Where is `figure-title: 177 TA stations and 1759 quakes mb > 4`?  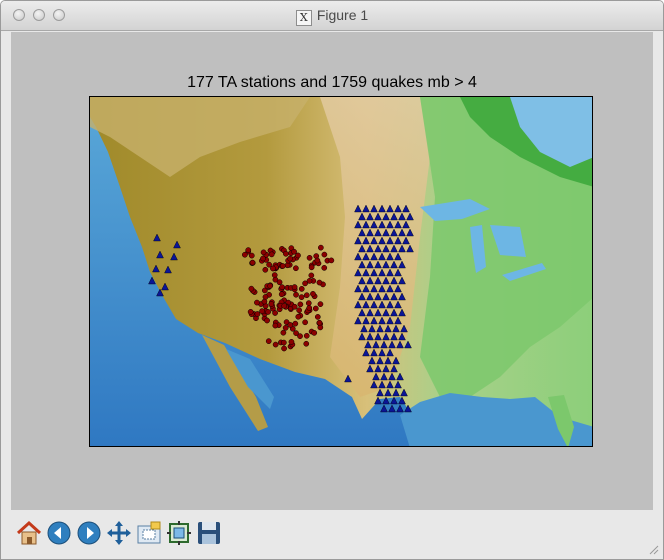 figure-title: 177 TA stations and 1759 quakes mb > 4 is located at coordinates (332, 82).